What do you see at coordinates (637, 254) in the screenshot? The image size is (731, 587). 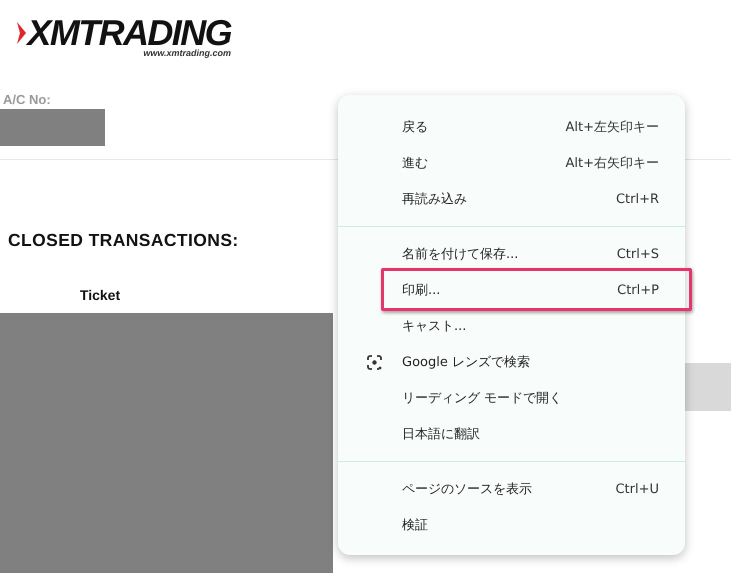 I see `shortcut-label: Ctrl+S` at bounding box center [637, 254].